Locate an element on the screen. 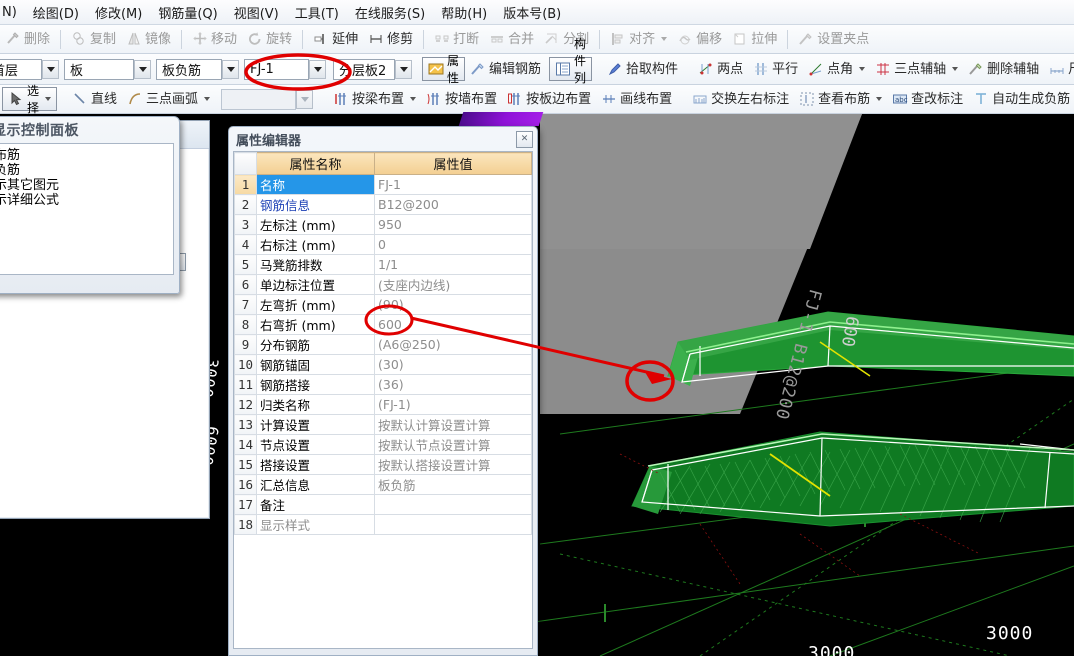  table-row: 11 钢筋搭接 (36) is located at coordinates (383, 384).